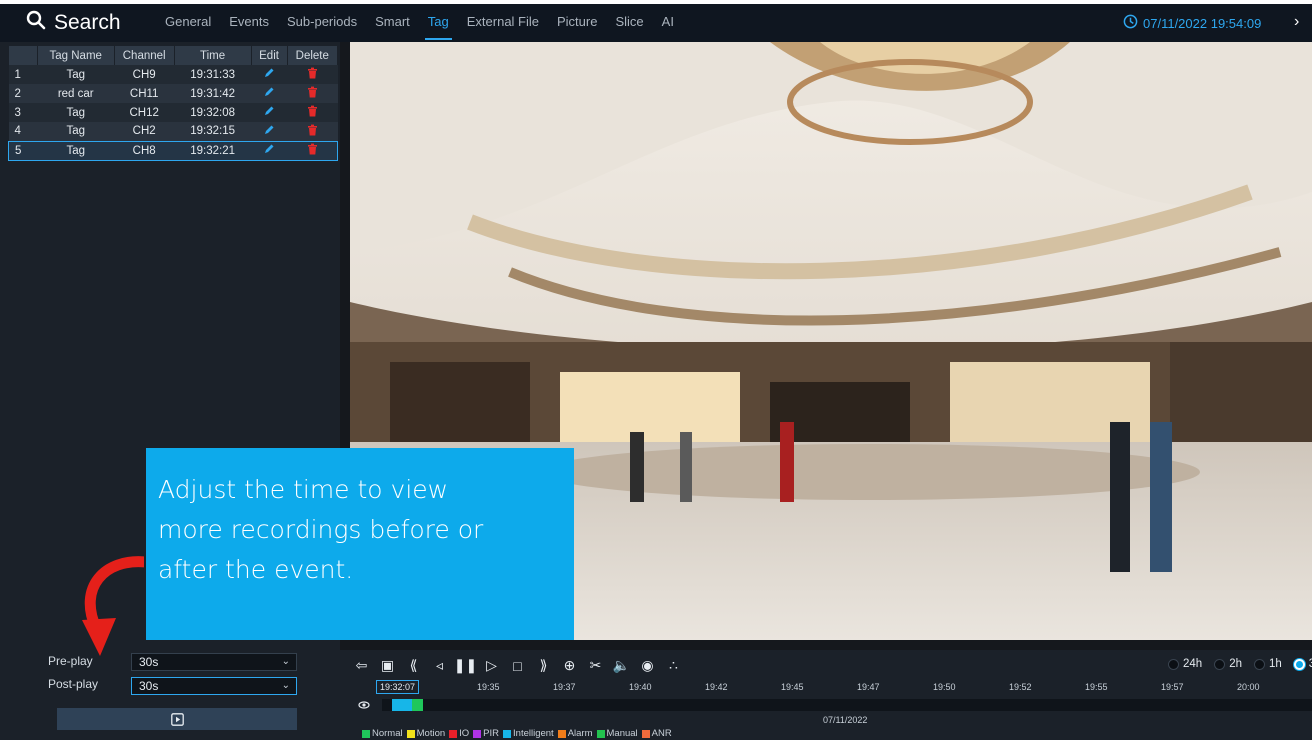  Describe the element at coordinates (629, 23) in the screenshot. I see `tab-slice: Slice` at that location.